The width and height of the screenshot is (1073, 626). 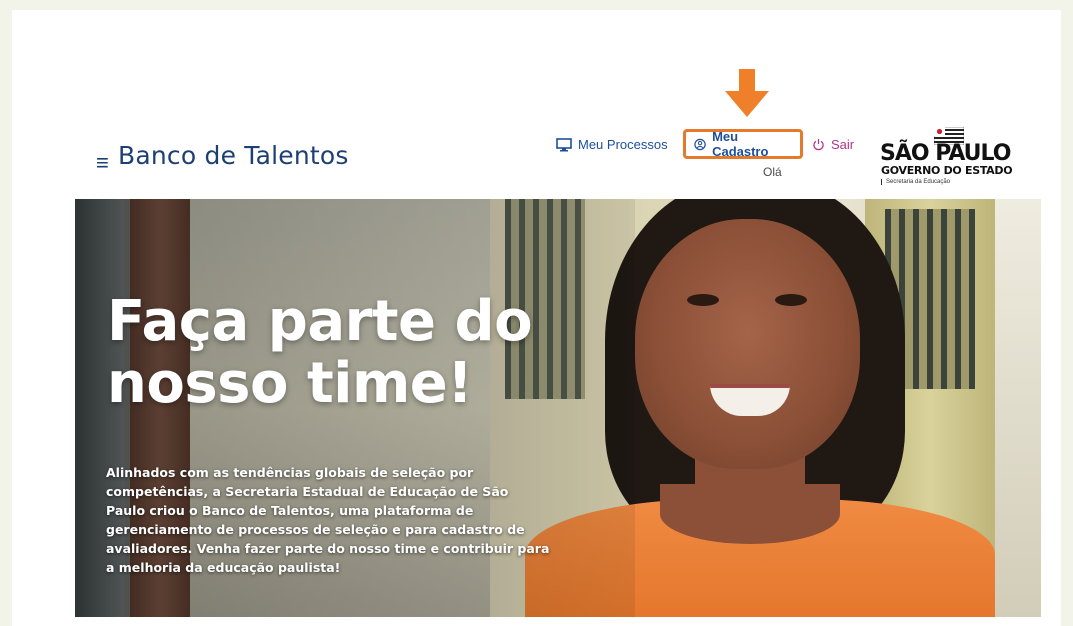 What do you see at coordinates (564, 144) in the screenshot?
I see `monitor-icon` at bounding box center [564, 144].